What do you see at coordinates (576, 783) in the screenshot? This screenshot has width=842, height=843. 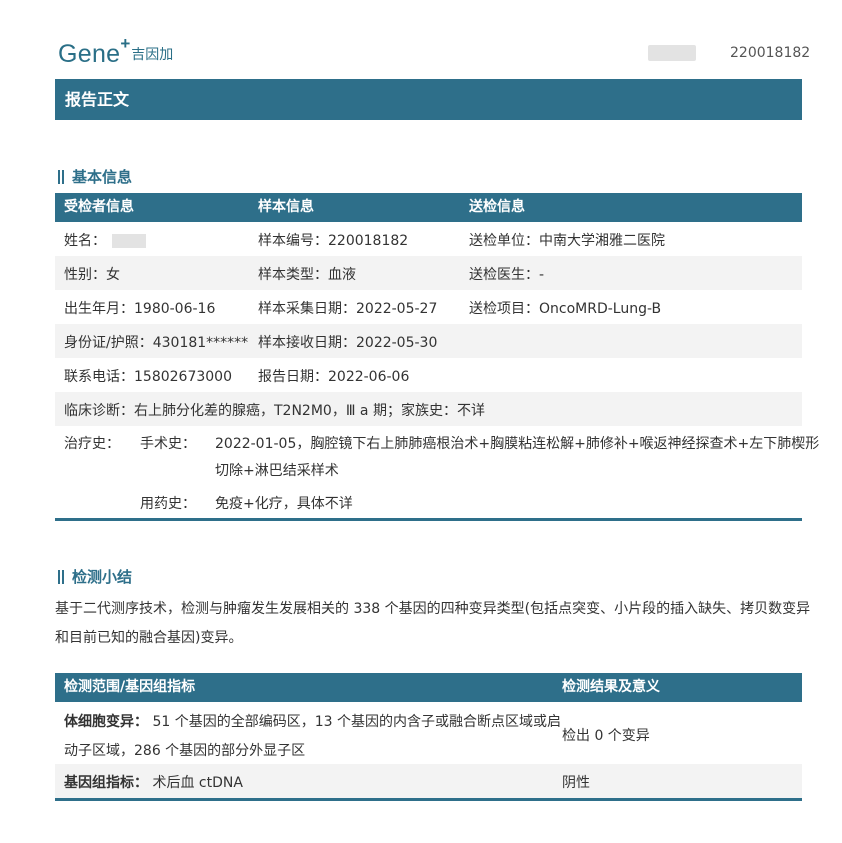 I see `genomic-marker-result: 阴性` at bounding box center [576, 783].